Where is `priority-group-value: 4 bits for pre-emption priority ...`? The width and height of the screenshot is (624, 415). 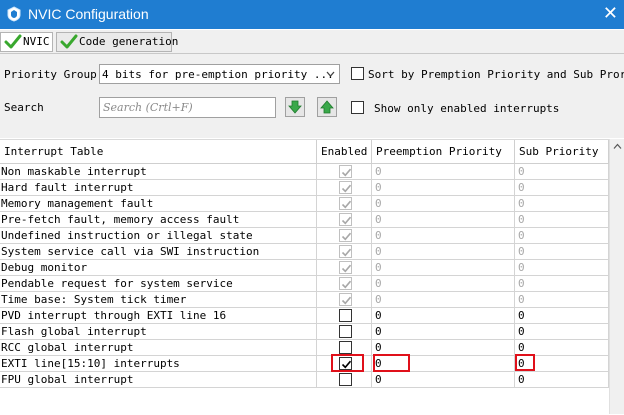 priority-group-value: 4 bits for pre-emption priority ... is located at coordinates (218, 74).